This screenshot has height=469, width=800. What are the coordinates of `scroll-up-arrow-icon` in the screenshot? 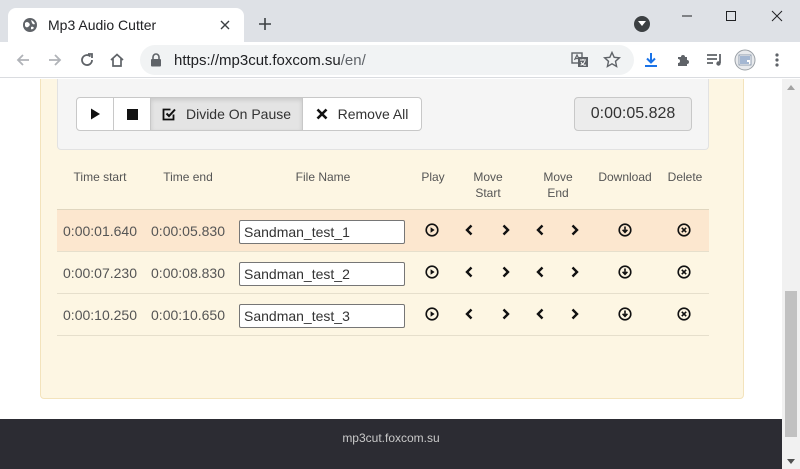 It's located at (791, 87).